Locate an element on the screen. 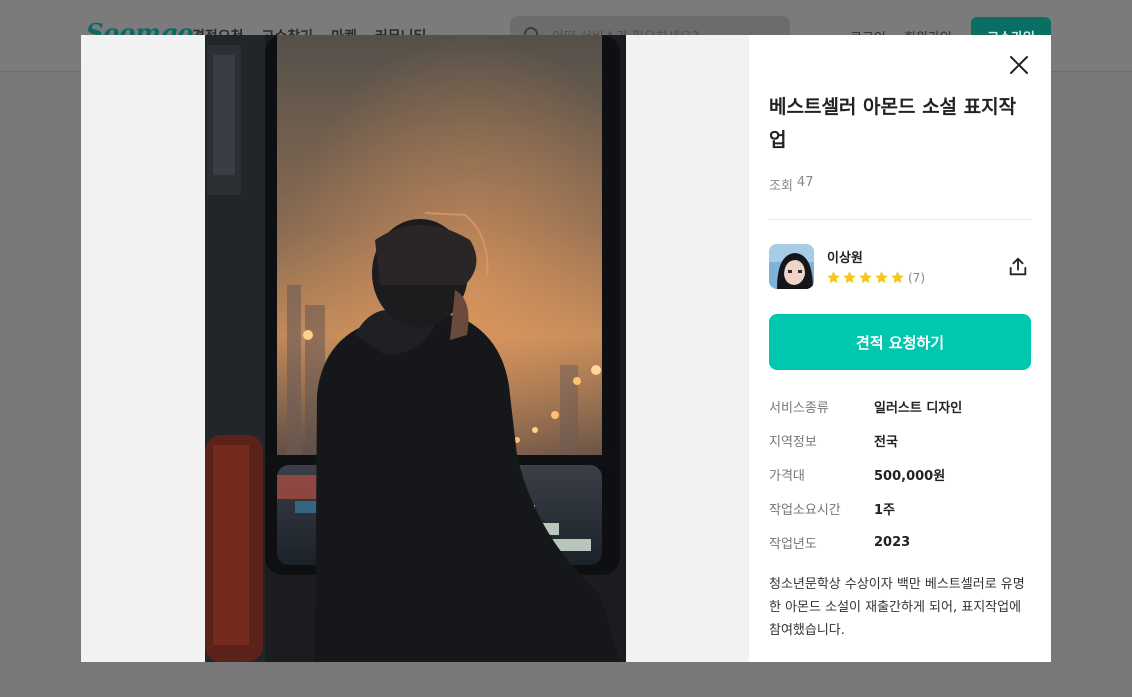 The image size is (1132, 697). divider is located at coordinates (900, 219).